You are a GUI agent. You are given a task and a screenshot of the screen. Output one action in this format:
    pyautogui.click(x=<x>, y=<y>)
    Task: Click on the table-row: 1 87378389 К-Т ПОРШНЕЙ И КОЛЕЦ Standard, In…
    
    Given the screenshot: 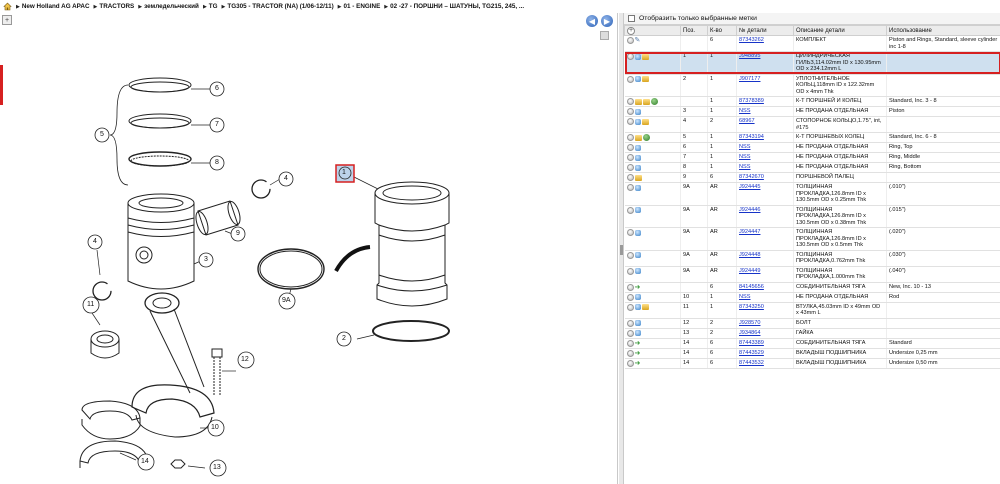 What is the action you would take?
    pyautogui.click(x=812, y=101)
    